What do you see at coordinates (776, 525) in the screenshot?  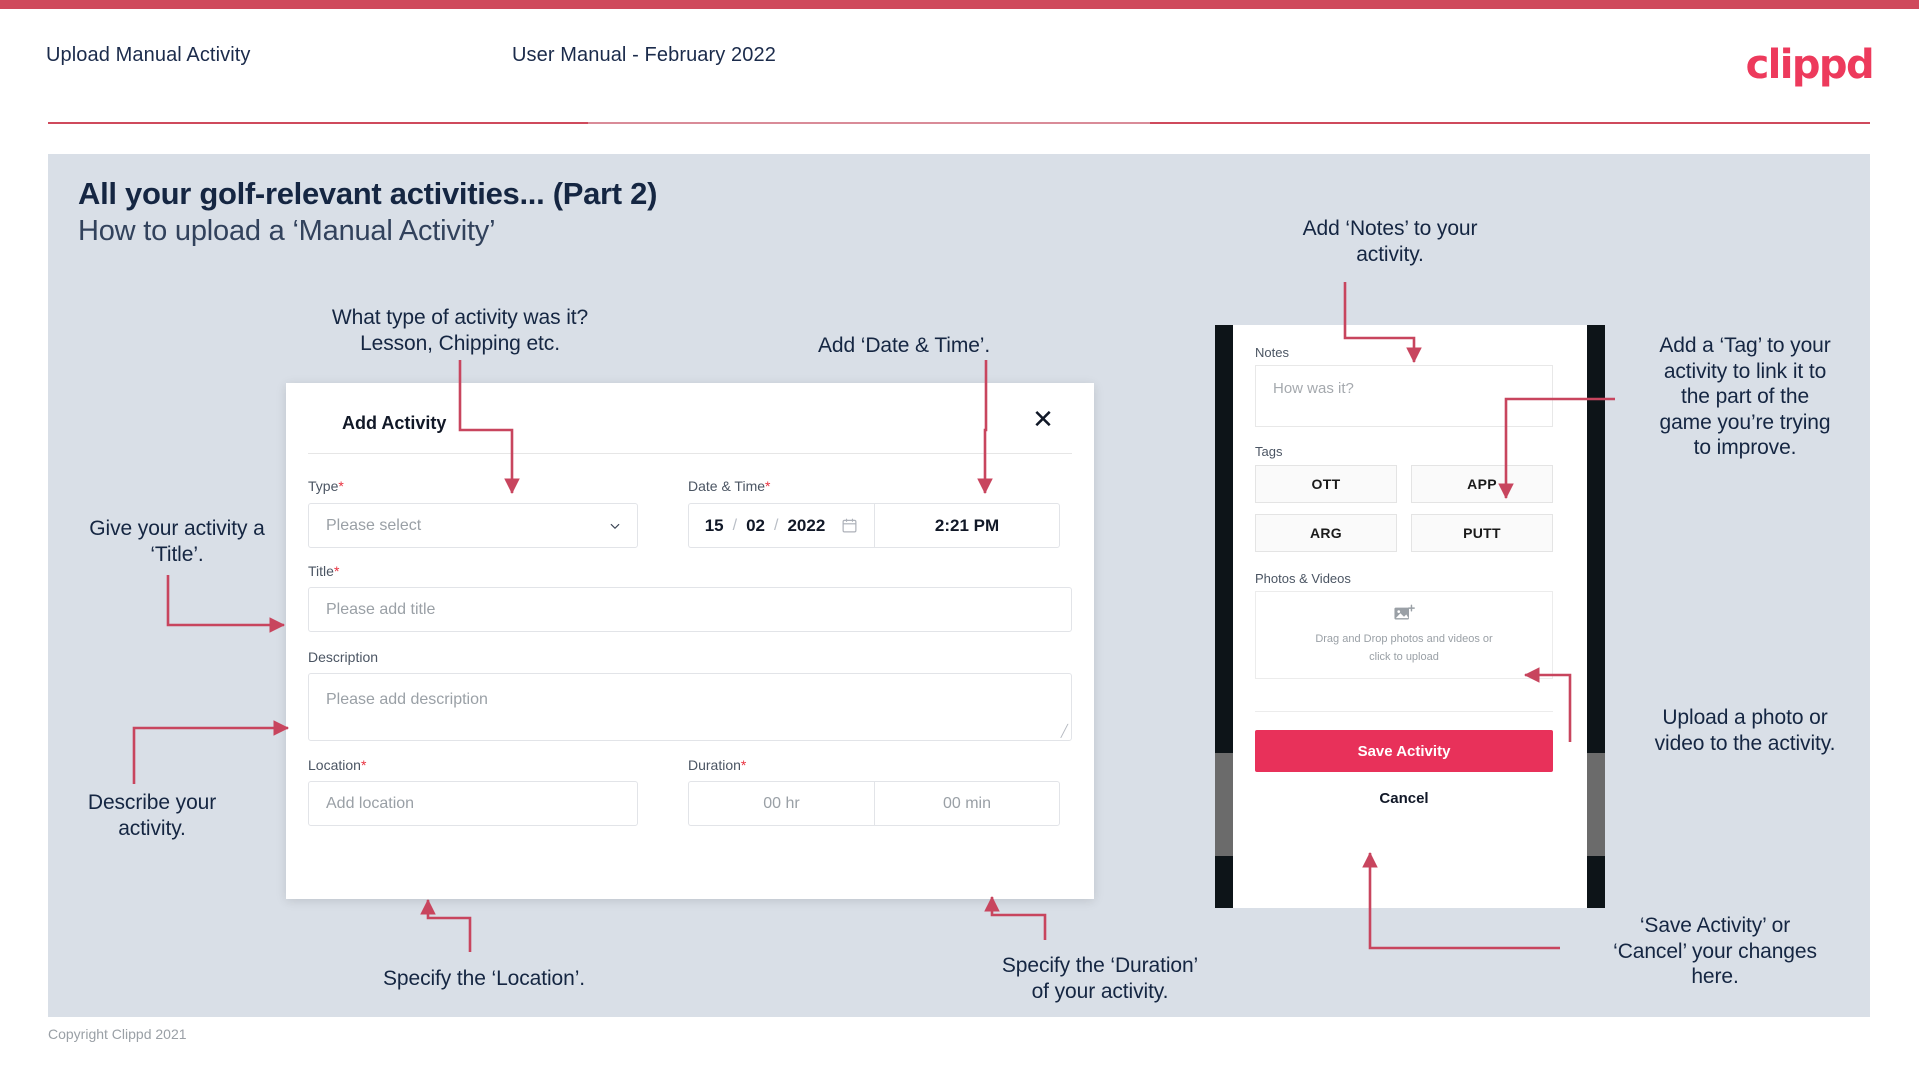 I see `date-sep-2: /` at bounding box center [776, 525].